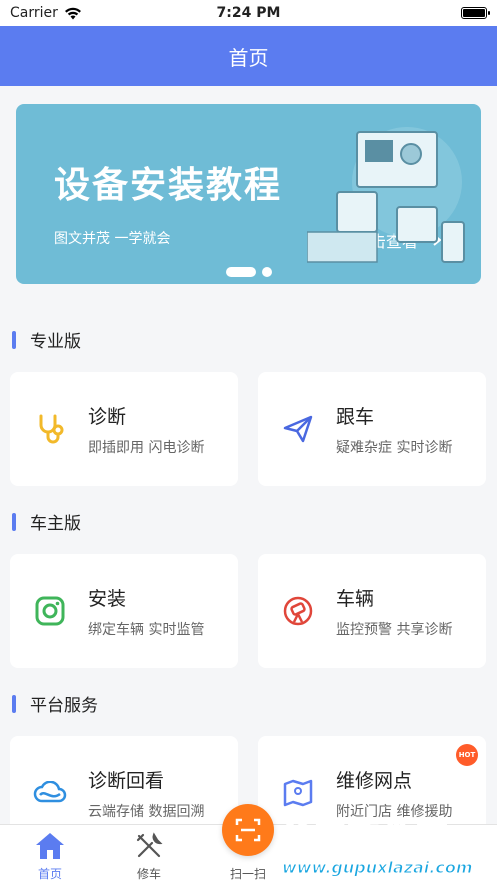 This screenshot has width=497, height=883. Describe the element at coordinates (146, 811) in the screenshot. I see `card-subtitle: 云端存储 数据回溯` at that location.